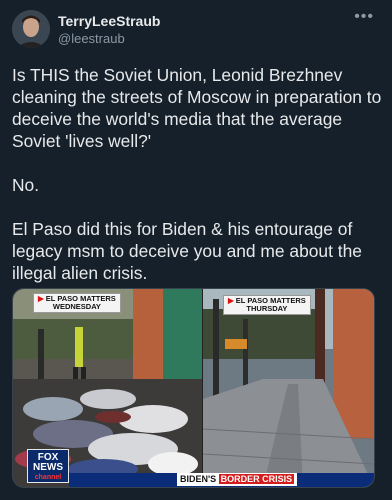  I want to click on news-chyron: BIDEN'S BORDER CRISIS, so click(237, 479).